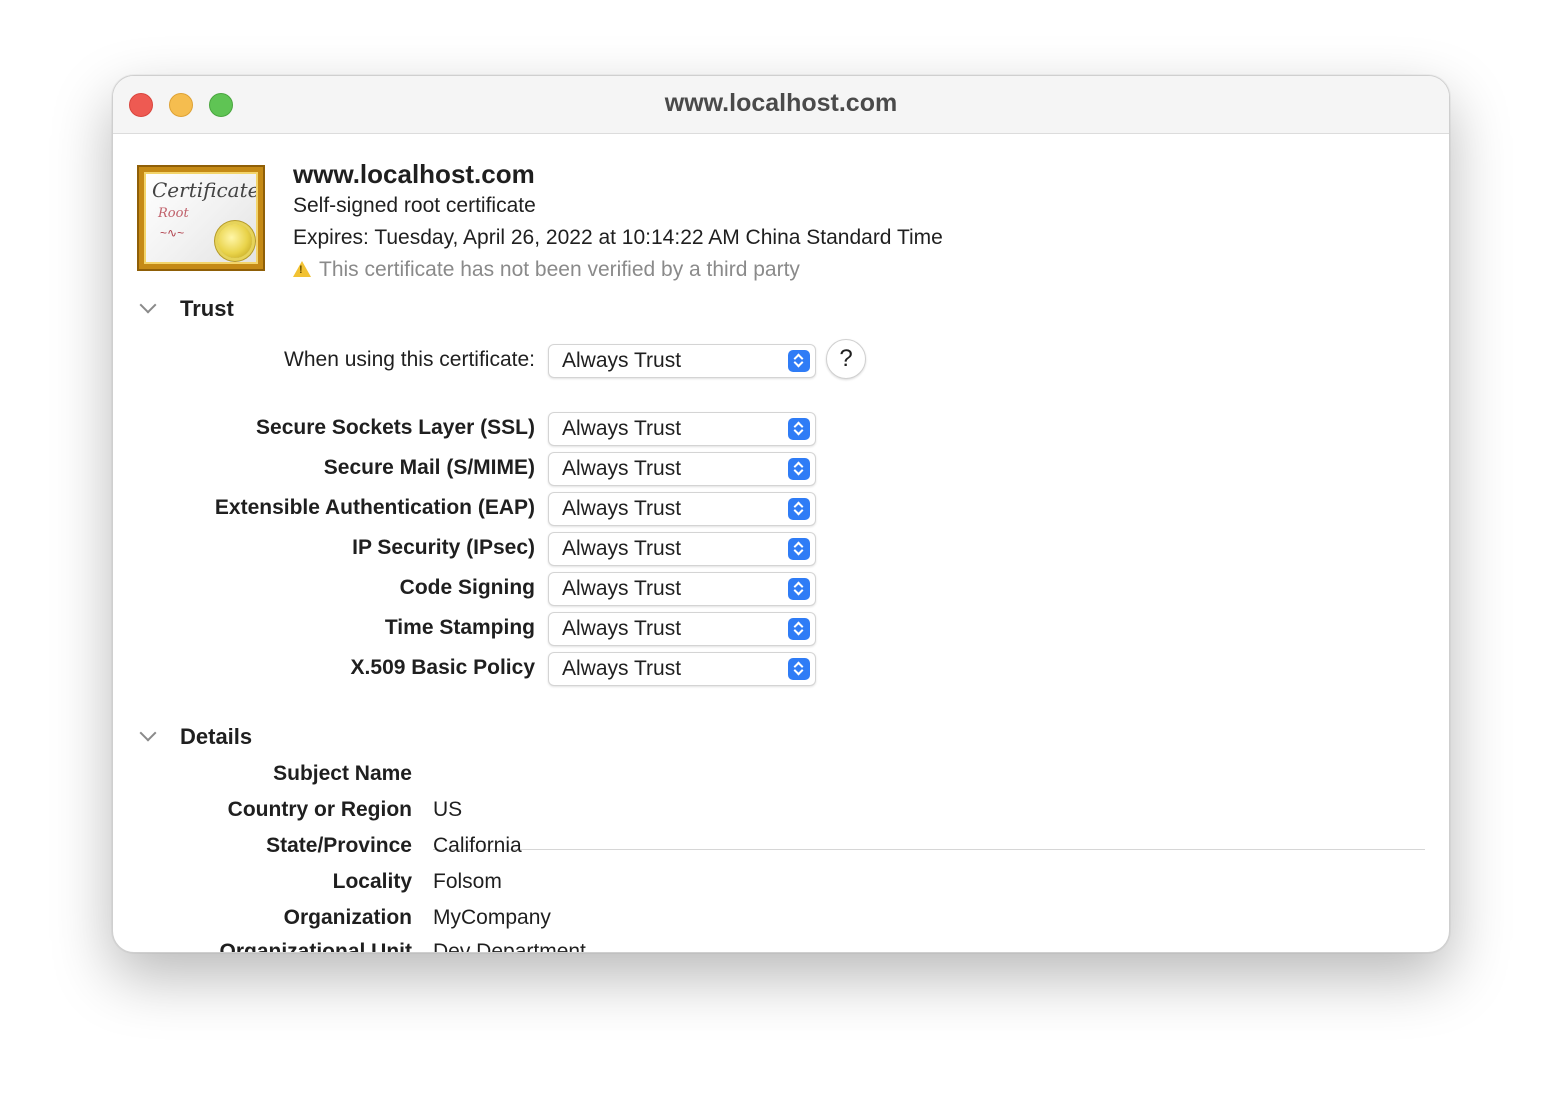 Image resolution: width=1560 pixels, height=1100 pixels. Describe the element at coordinates (477, 845) in the screenshot. I see `detail-value-state: California` at that location.